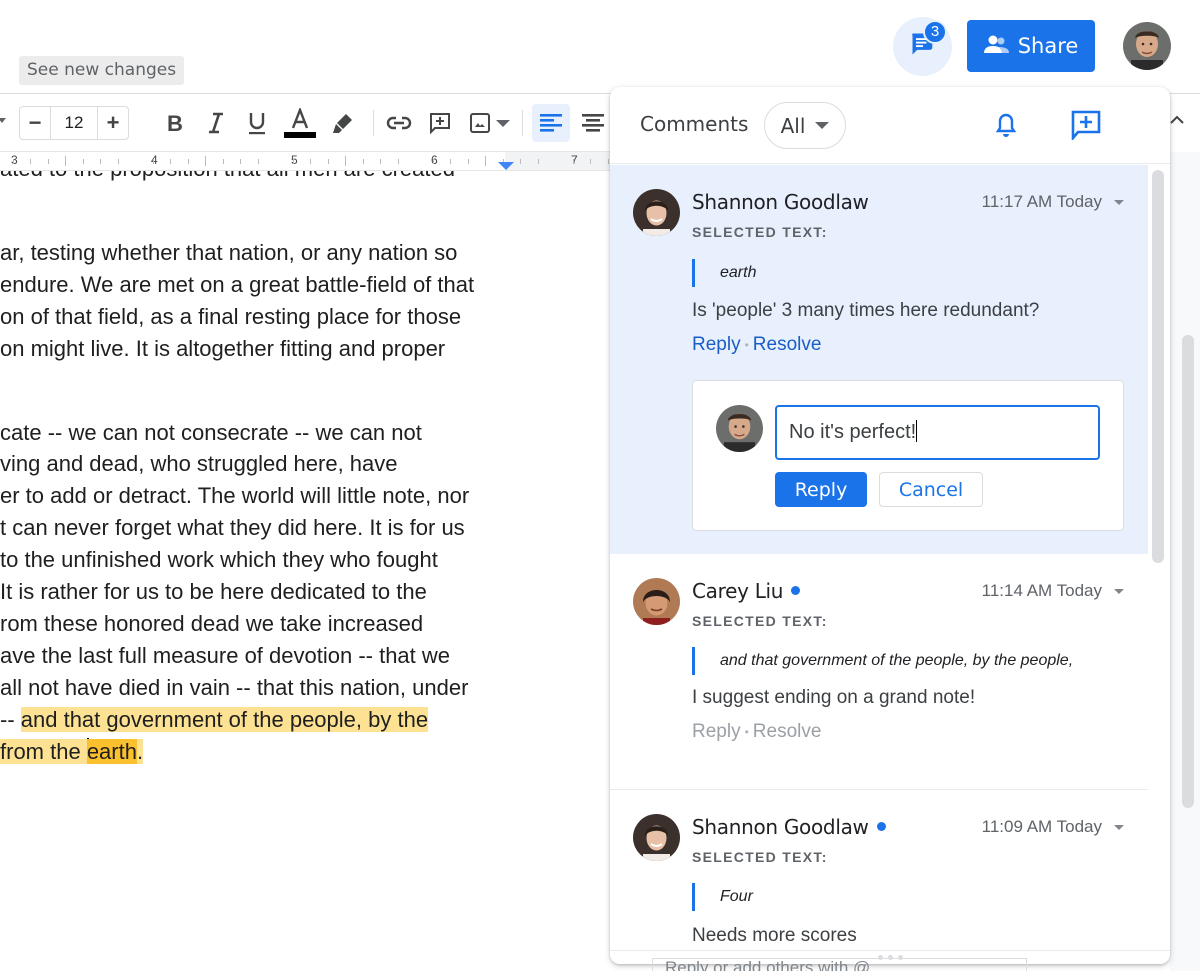 The width and height of the screenshot is (1200, 971). Describe the element at coordinates (593, 123) in the screenshot. I see `align-center-icon` at that location.